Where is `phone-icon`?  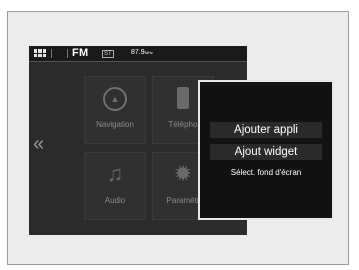 phone-icon is located at coordinates (183, 98).